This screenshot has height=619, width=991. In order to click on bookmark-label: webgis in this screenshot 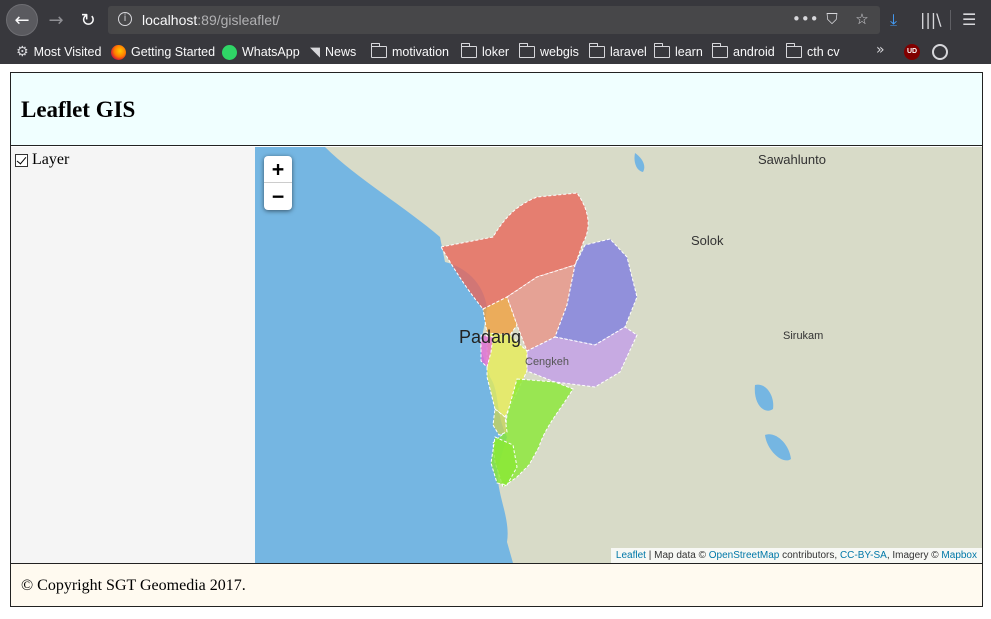, I will do `click(559, 52)`.